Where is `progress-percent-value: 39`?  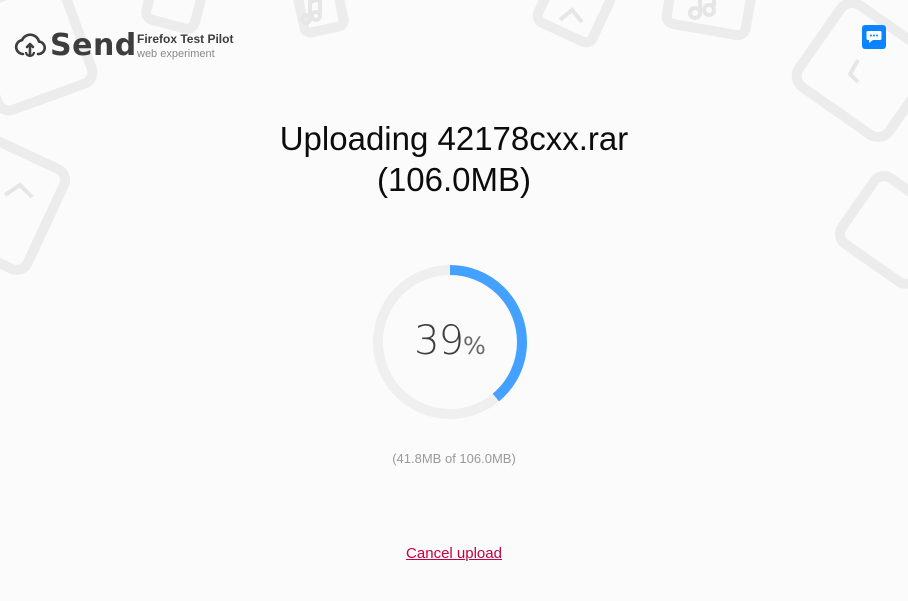
progress-percent-value: 39 is located at coordinates (439, 341).